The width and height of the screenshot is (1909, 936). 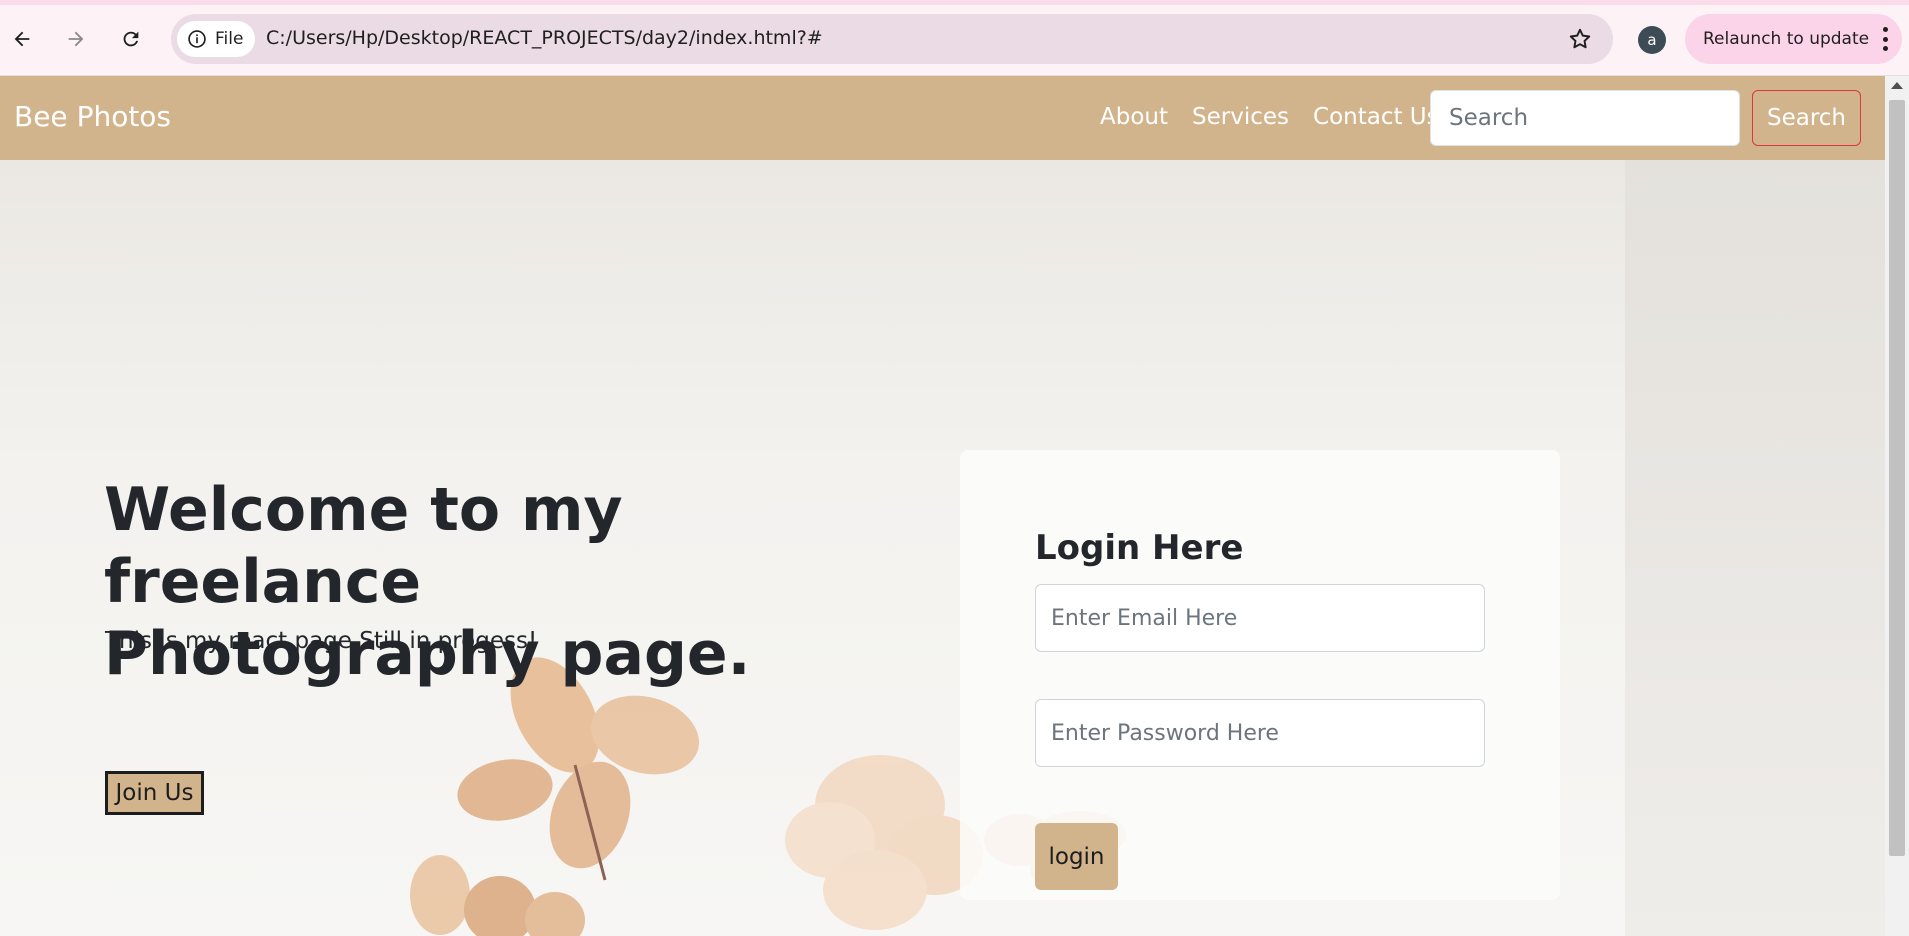 What do you see at coordinates (321, 641) in the screenshot?
I see `hero-subtitle: This is my react page.Still in progess!` at bounding box center [321, 641].